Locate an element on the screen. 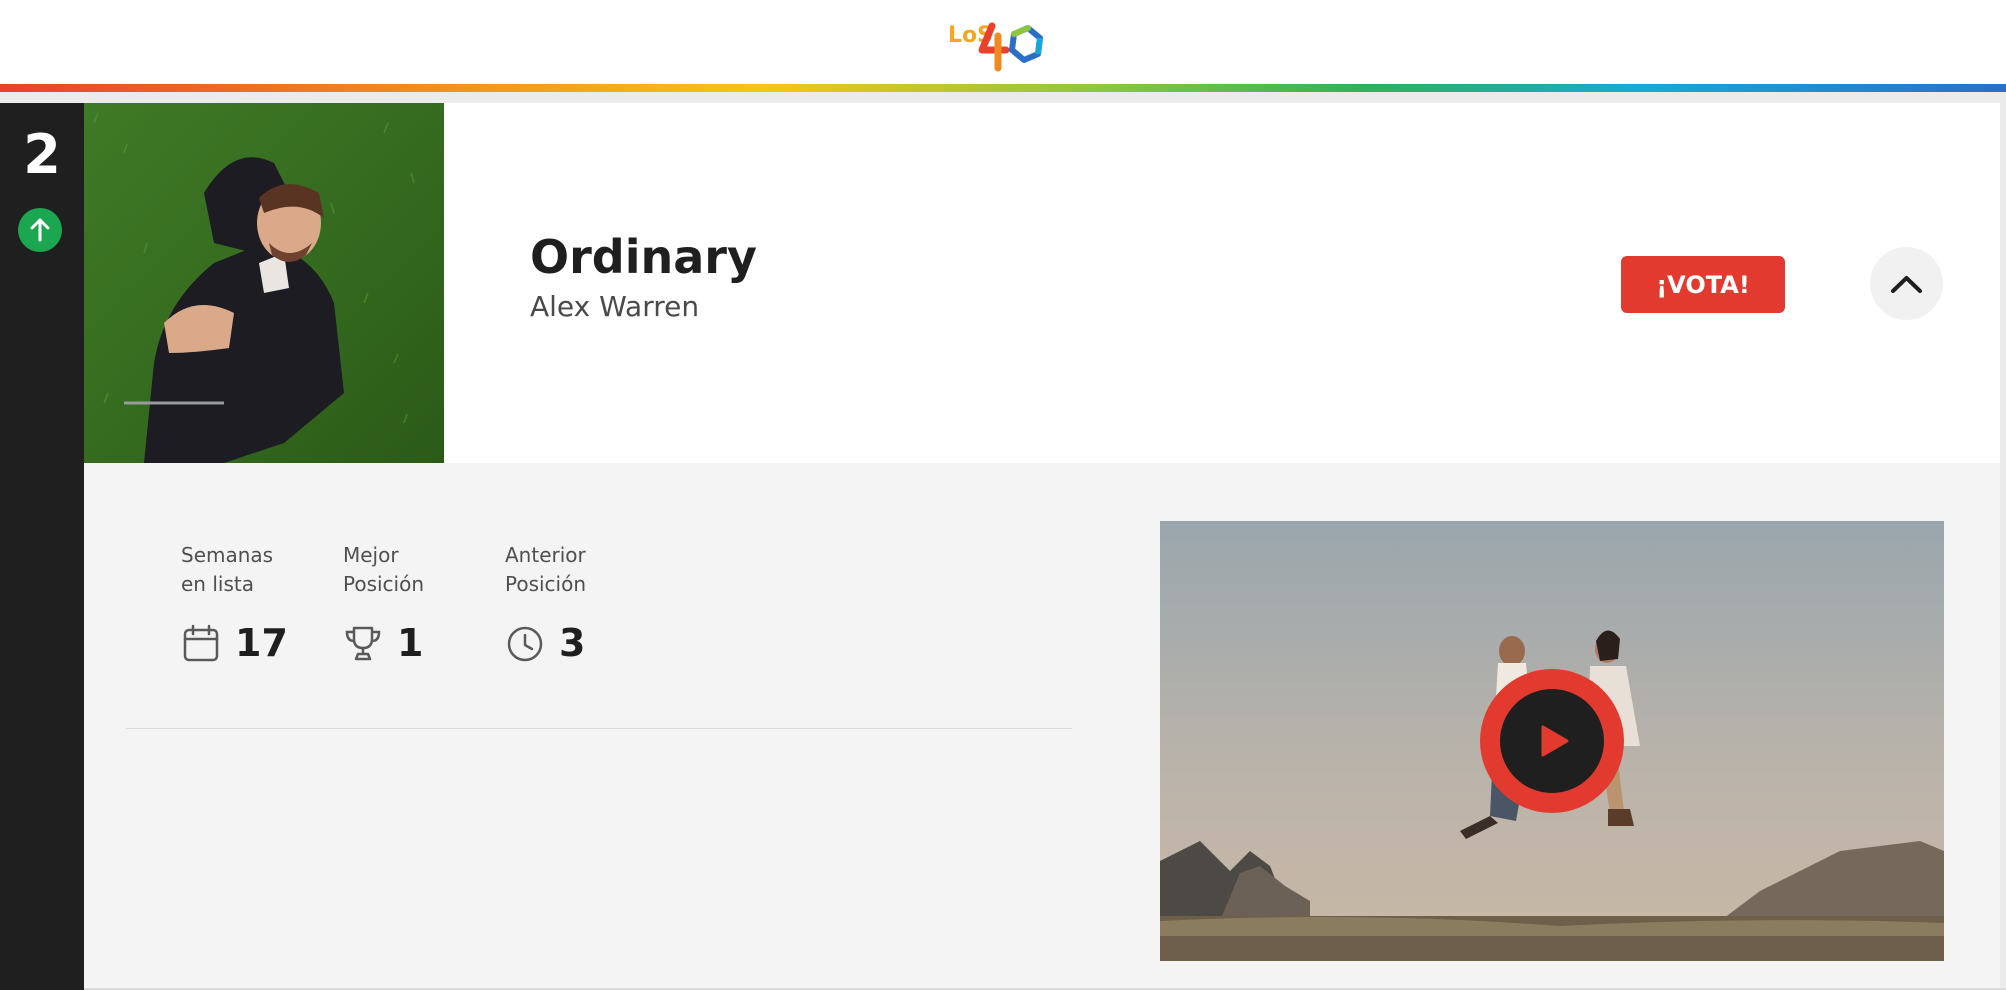  stat-previous-position: Anterior Posición 3 is located at coordinates (546, 603).